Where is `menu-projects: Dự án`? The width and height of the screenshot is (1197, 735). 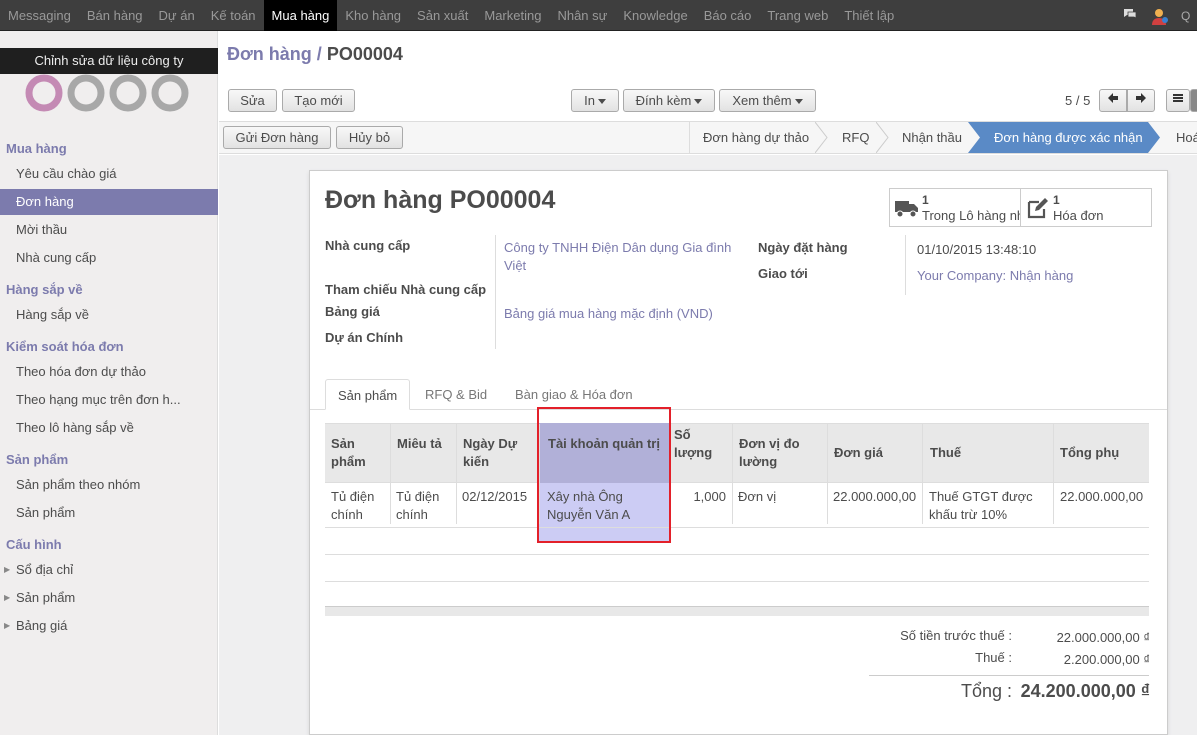 menu-projects: Dự án is located at coordinates (177, 15).